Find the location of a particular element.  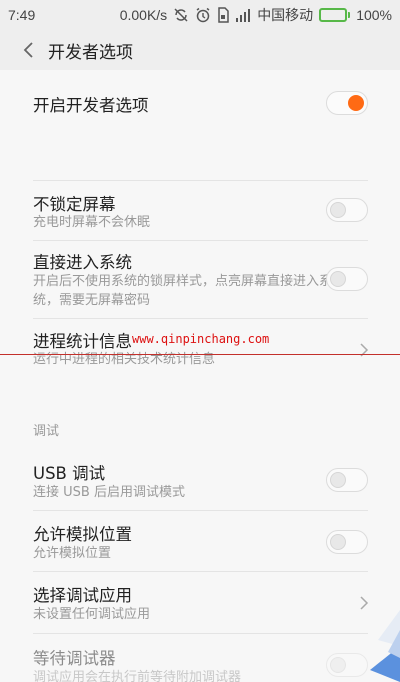

watermark-line is located at coordinates (200, 354).